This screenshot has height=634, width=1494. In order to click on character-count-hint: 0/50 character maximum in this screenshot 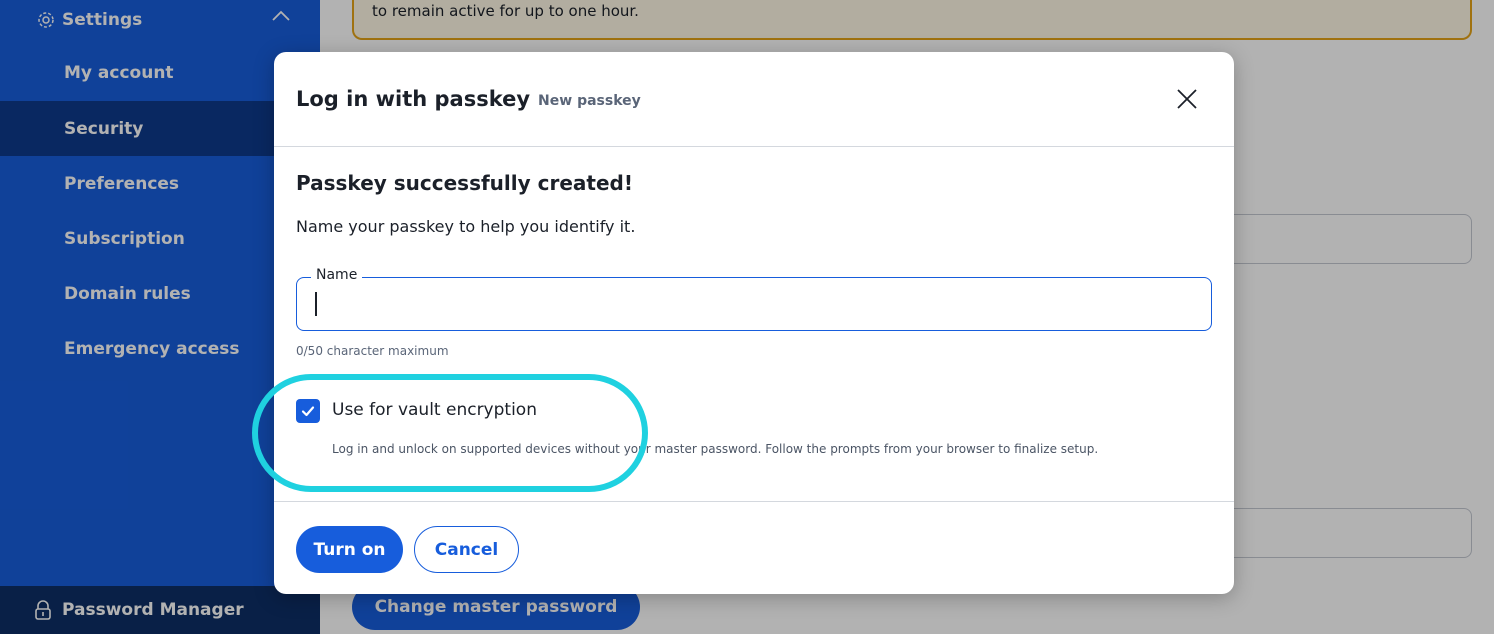, I will do `click(372, 351)`.